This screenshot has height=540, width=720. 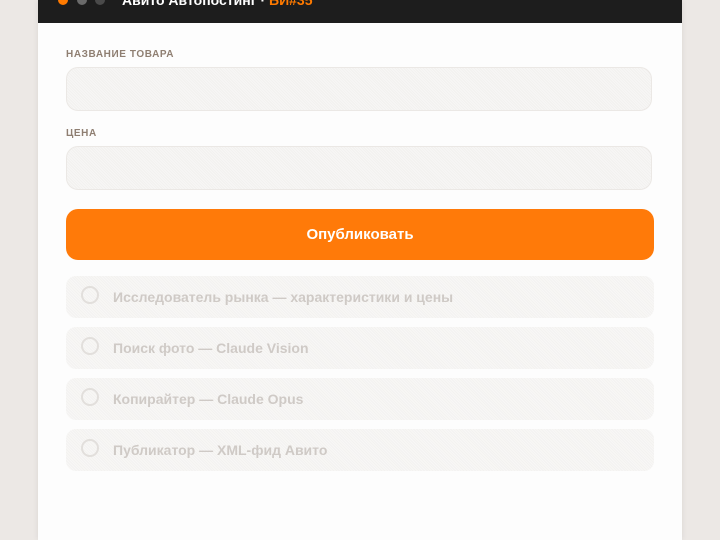 What do you see at coordinates (359, 168) in the screenshot?
I see `price-input` at bounding box center [359, 168].